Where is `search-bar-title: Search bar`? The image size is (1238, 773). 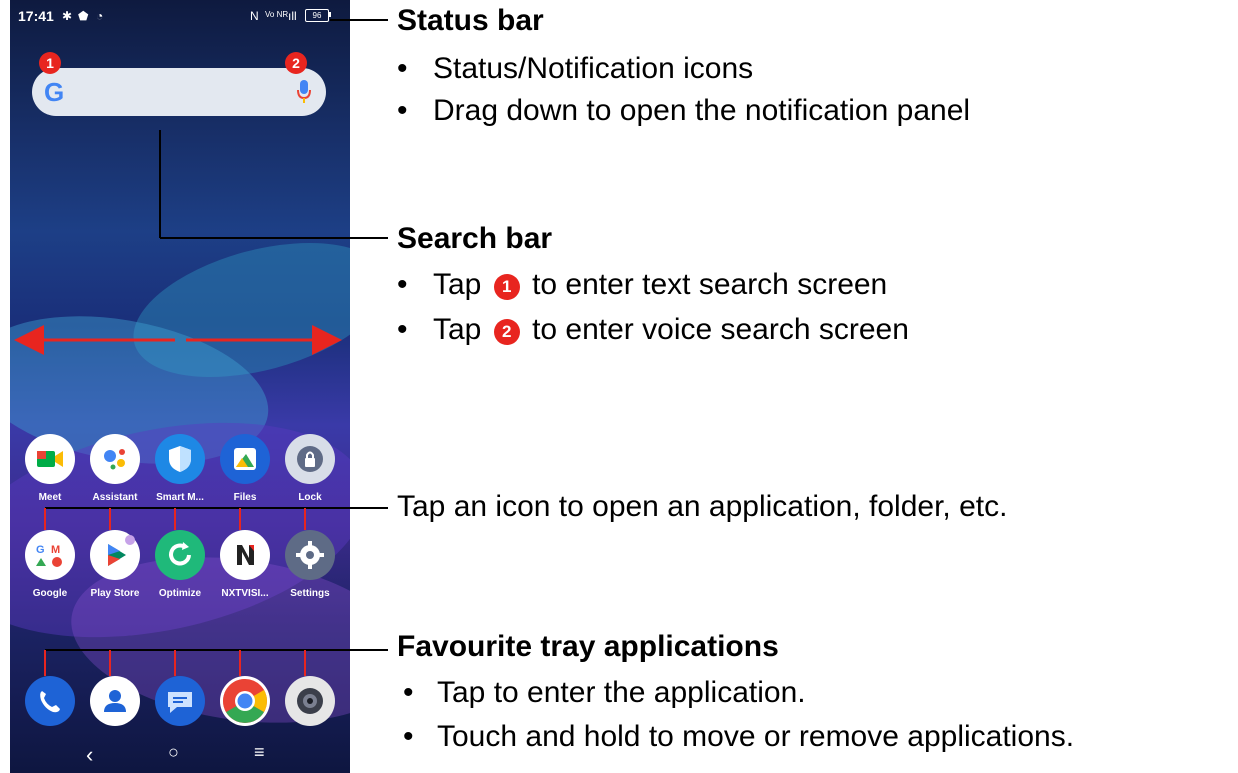
search-bar-title: Search bar is located at coordinates (475, 238).